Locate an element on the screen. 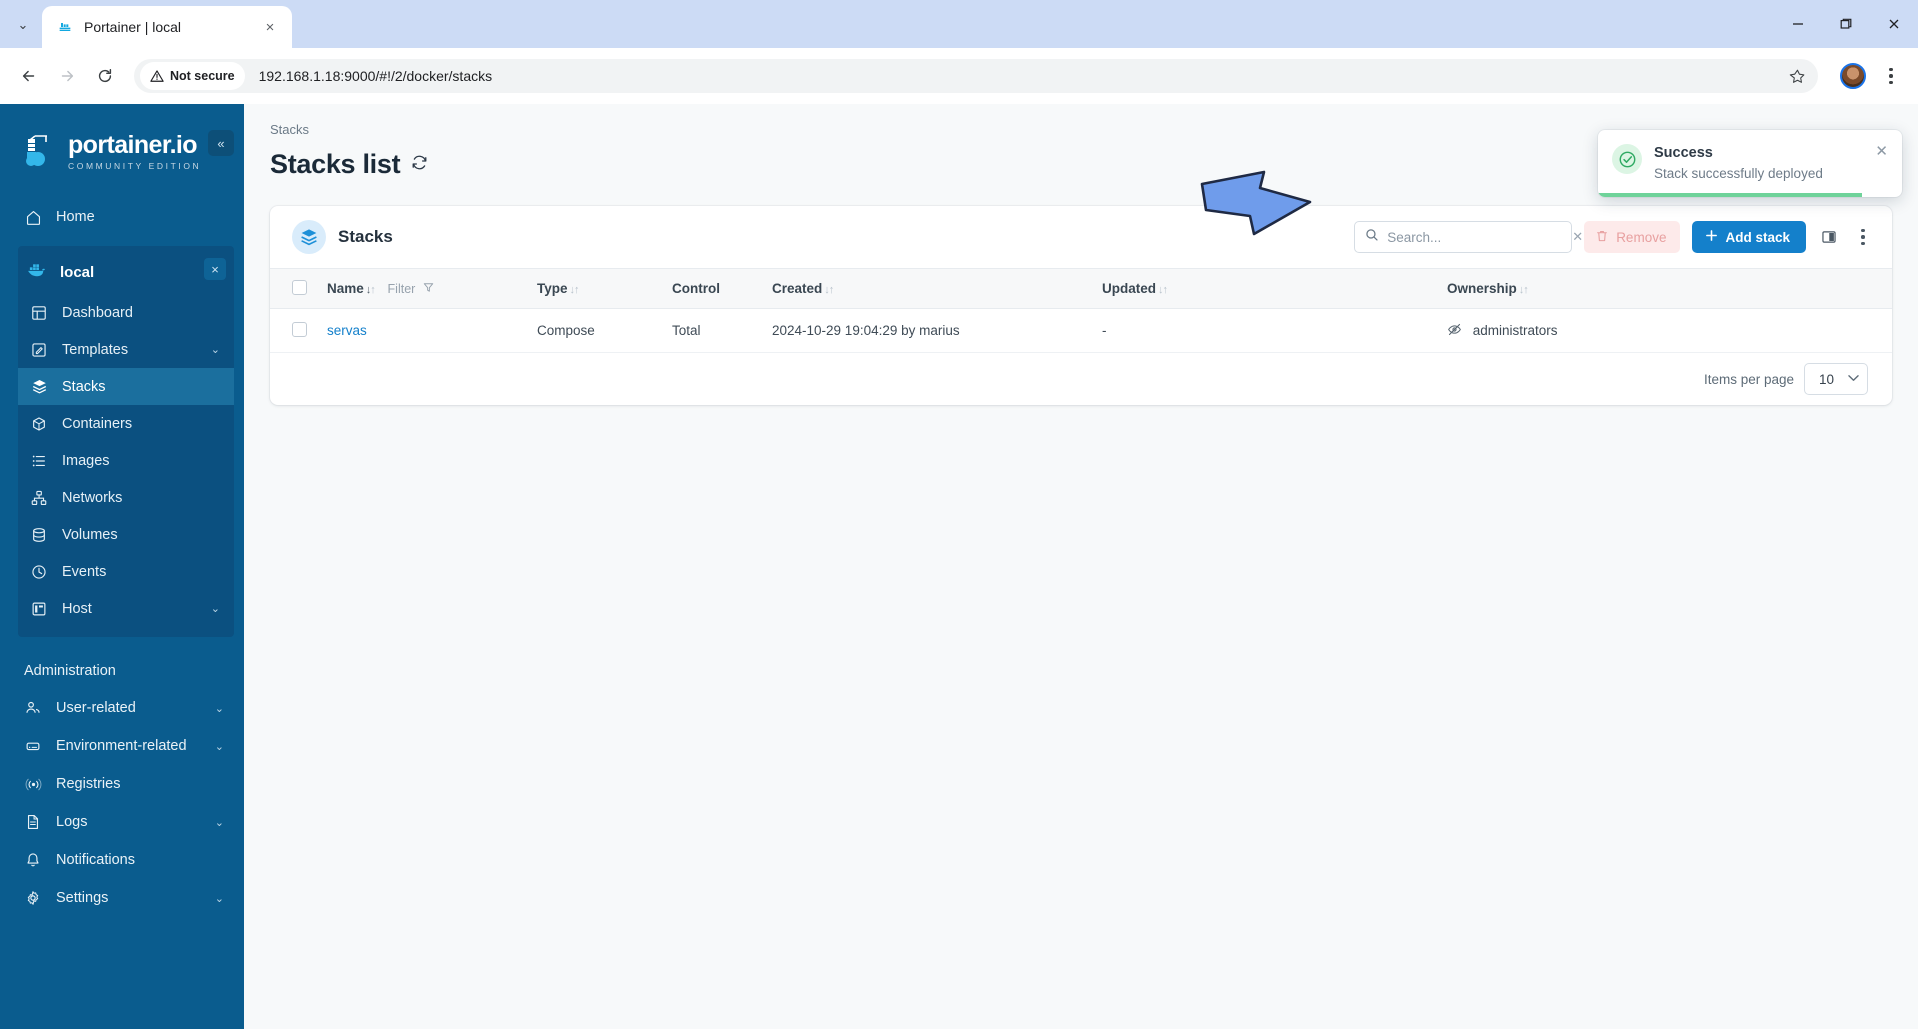  star-icon is located at coordinates (1797, 76).